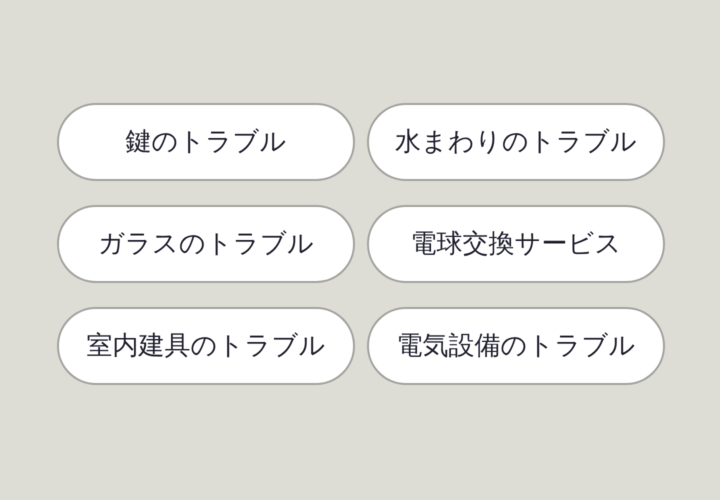  Describe the element at coordinates (516, 244) in the screenshot. I see `service-button: 電球交換サービス` at that location.